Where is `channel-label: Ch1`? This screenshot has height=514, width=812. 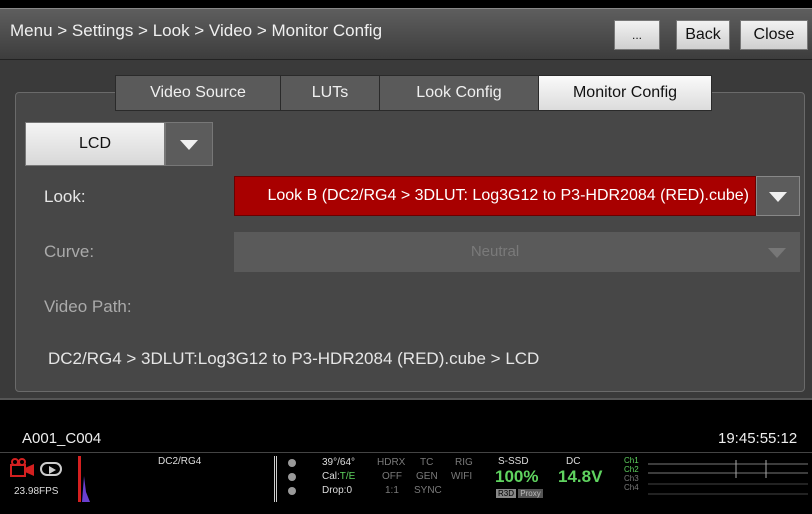 channel-label: Ch1 is located at coordinates (631, 460).